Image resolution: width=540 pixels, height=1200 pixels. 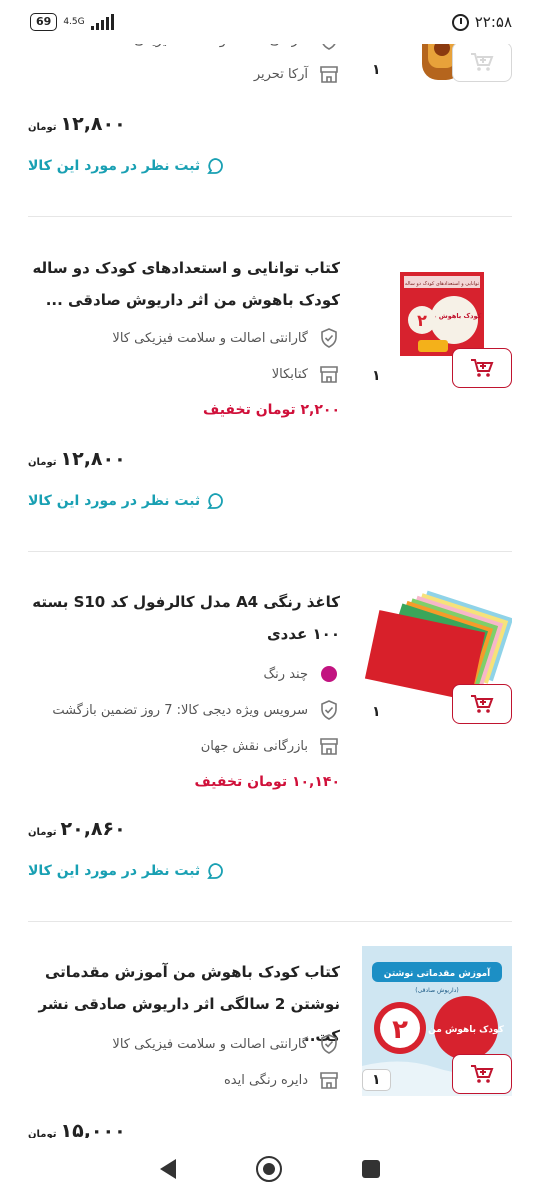 I want to click on seller-row: دایره رنگی ایده, so click(x=282, y=1080).